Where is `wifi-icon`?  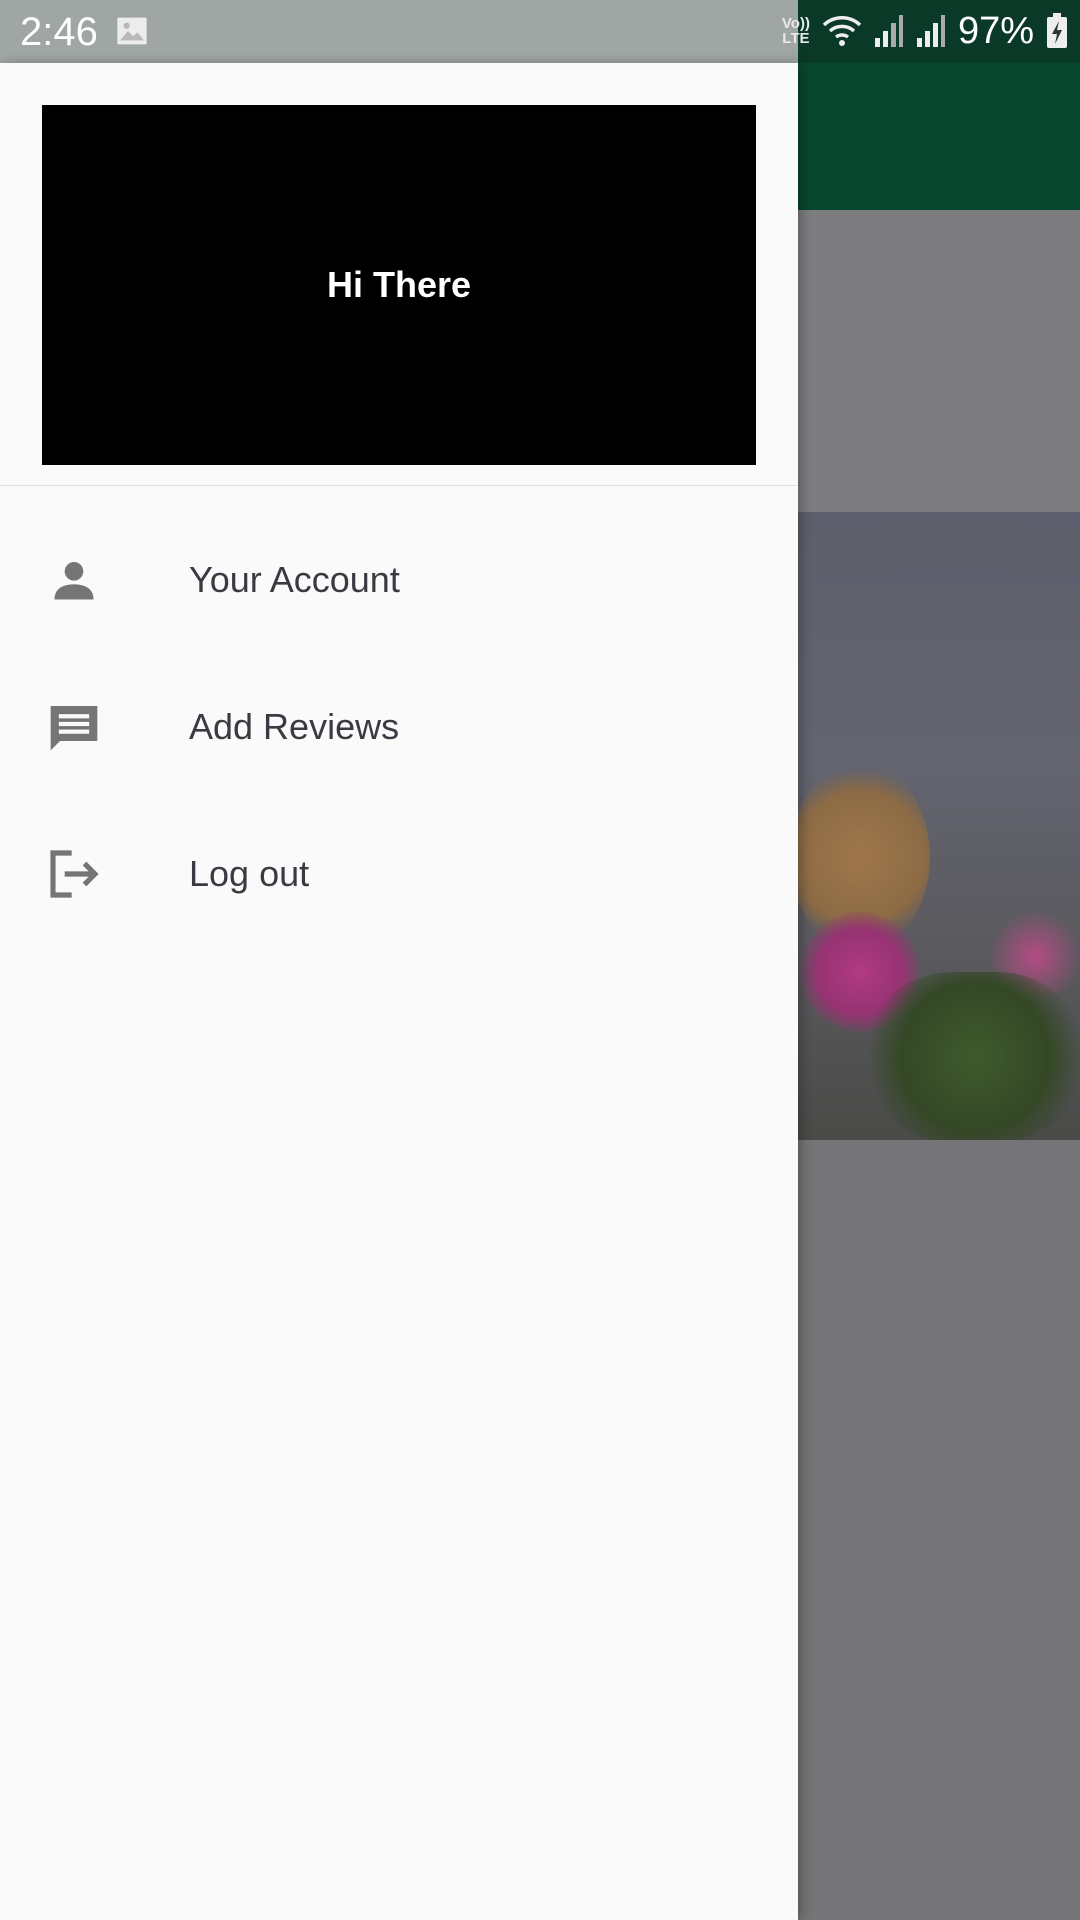 wifi-icon is located at coordinates (842, 31).